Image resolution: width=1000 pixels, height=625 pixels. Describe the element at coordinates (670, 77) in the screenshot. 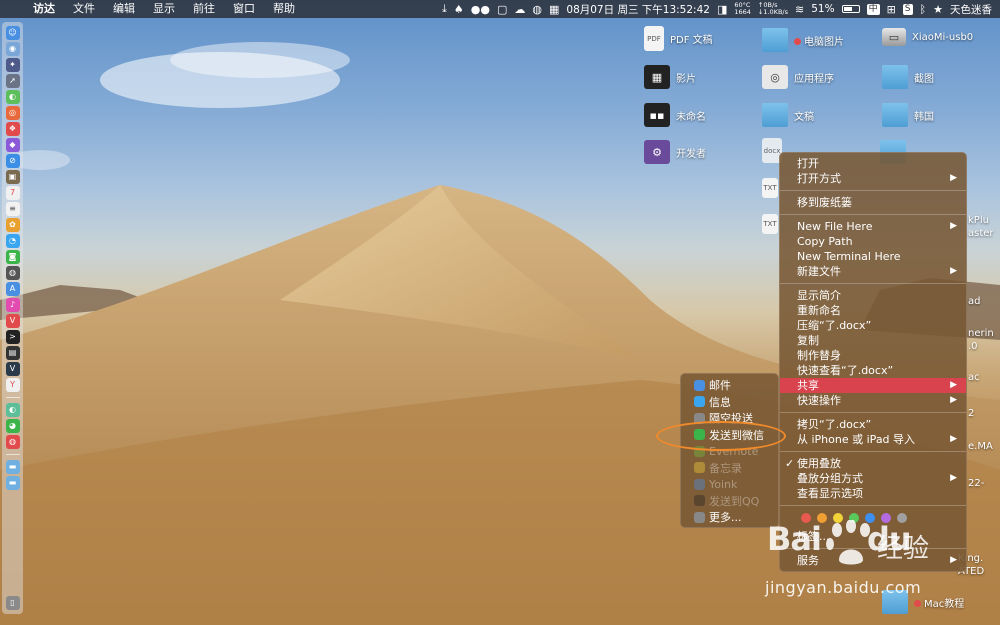

I see `desktop-icon-movies: ▦ 影片` at that location.